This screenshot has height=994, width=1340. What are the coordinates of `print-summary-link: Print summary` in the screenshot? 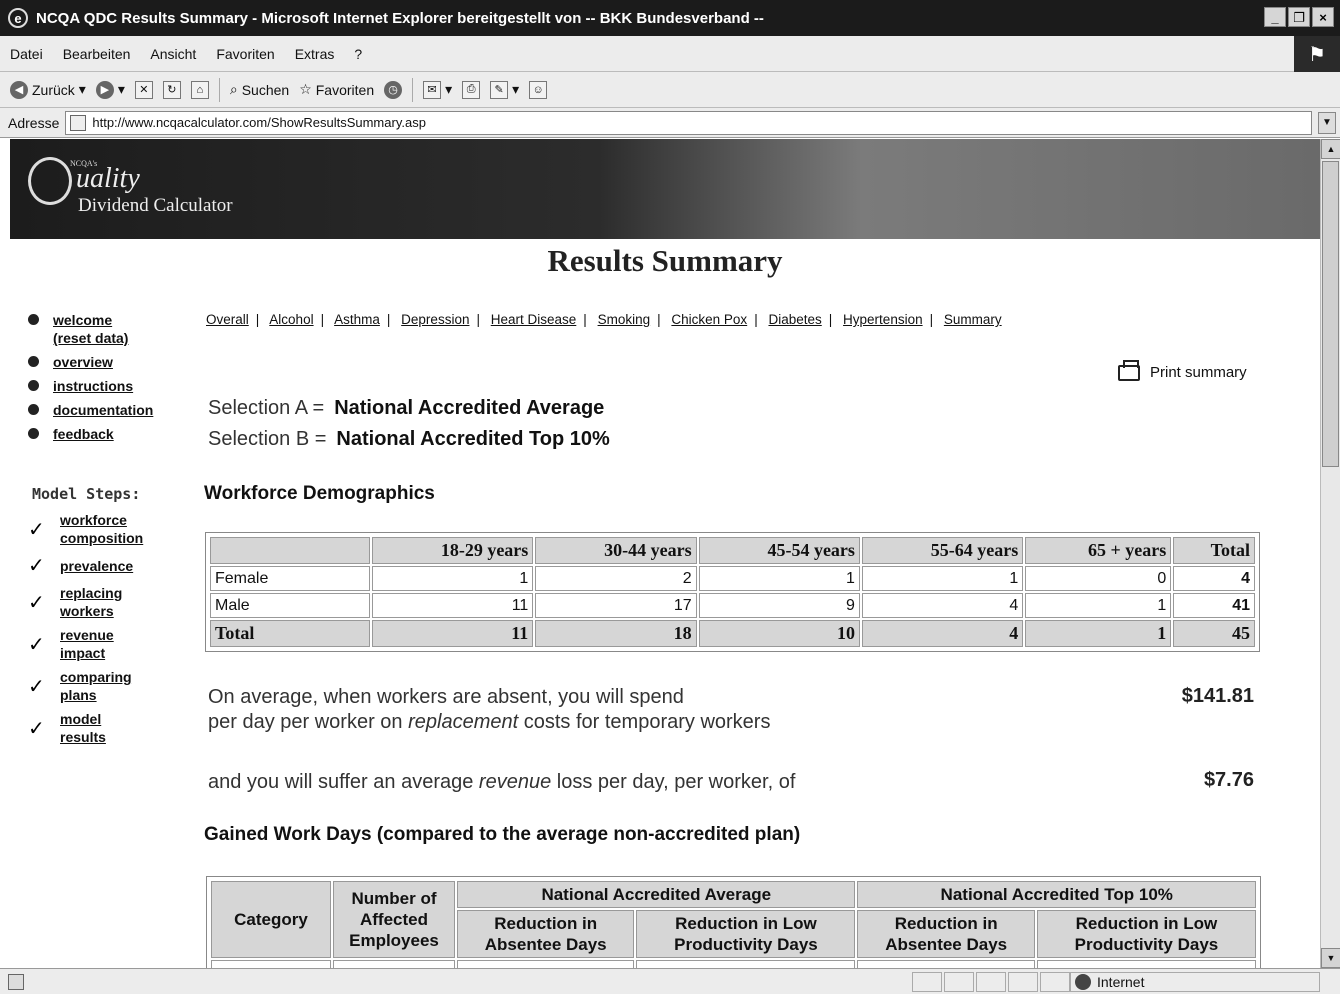 It's located at (1182, 370).